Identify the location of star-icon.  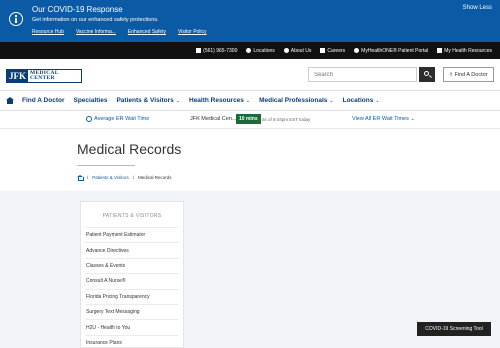
(357, 50).